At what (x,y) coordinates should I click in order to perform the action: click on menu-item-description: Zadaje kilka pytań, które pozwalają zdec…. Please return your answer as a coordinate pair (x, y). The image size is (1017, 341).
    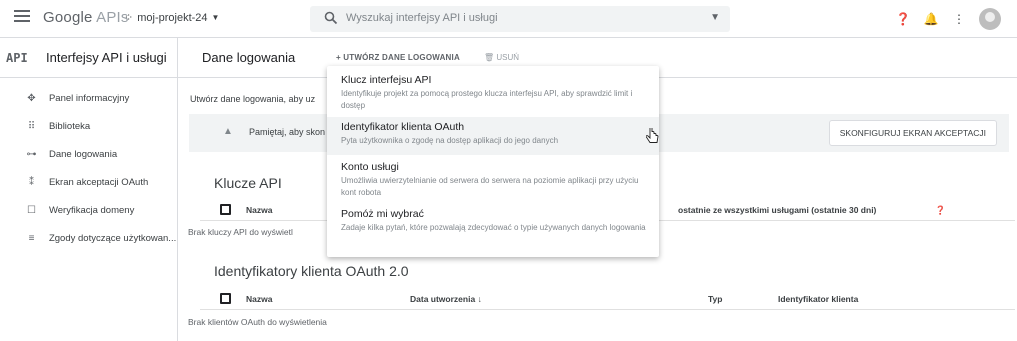
    Looking at the image, I should click on (493, 227).